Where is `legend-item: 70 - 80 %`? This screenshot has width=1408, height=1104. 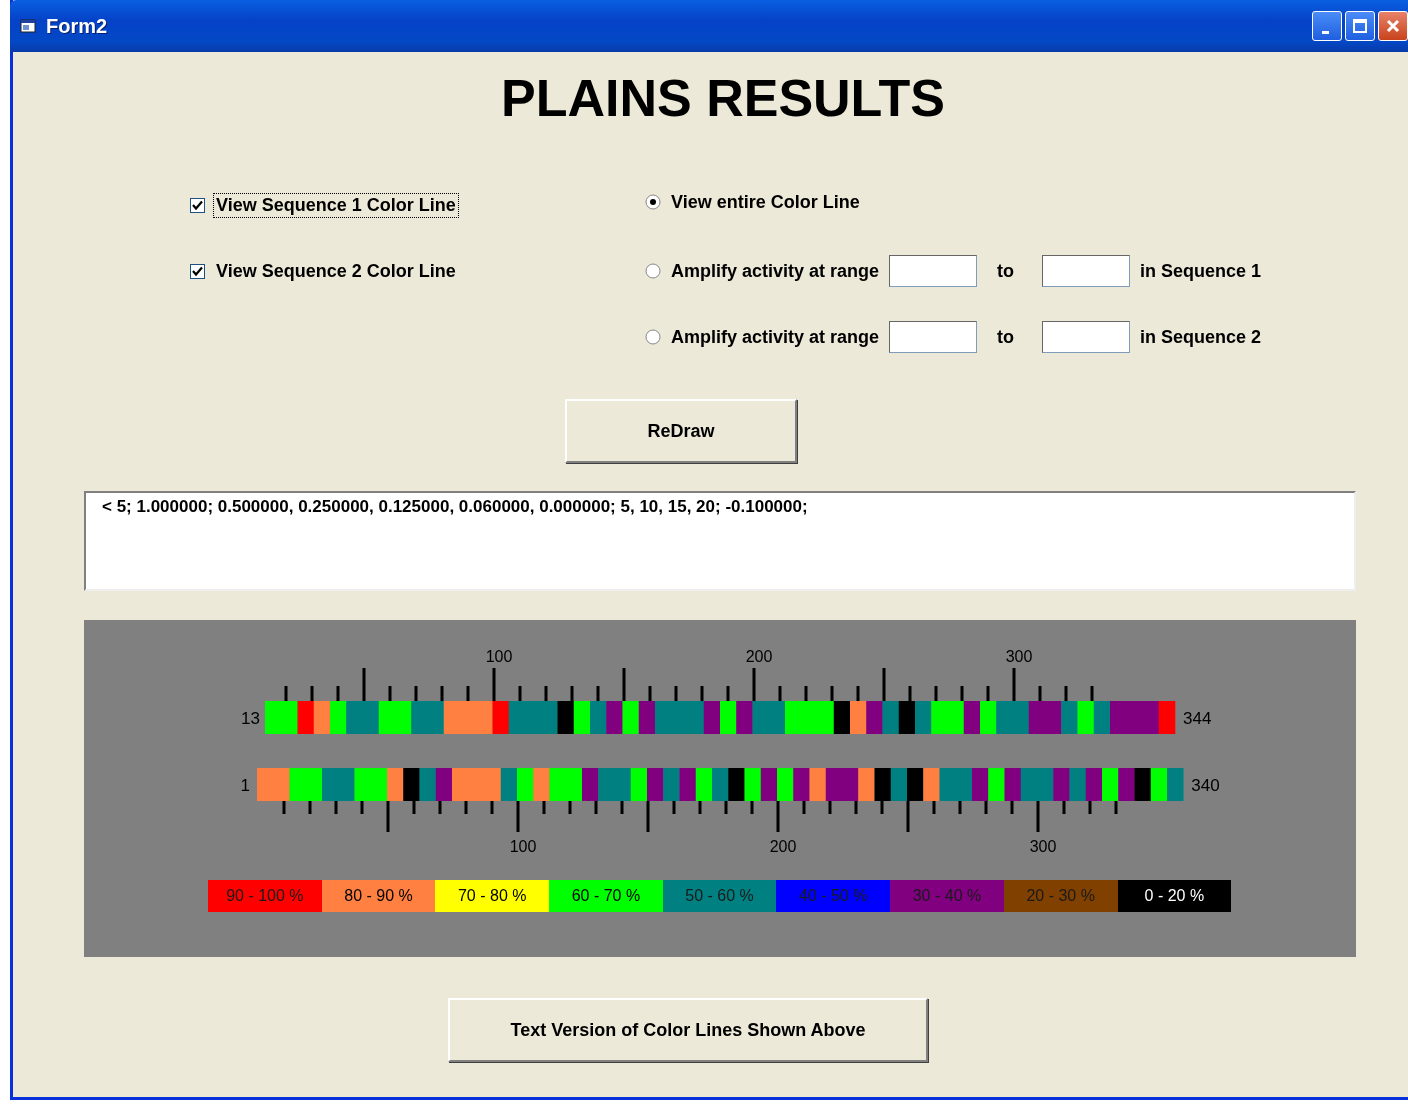
legend-item: 70 - 80 % is located at coordinates (492, 896).